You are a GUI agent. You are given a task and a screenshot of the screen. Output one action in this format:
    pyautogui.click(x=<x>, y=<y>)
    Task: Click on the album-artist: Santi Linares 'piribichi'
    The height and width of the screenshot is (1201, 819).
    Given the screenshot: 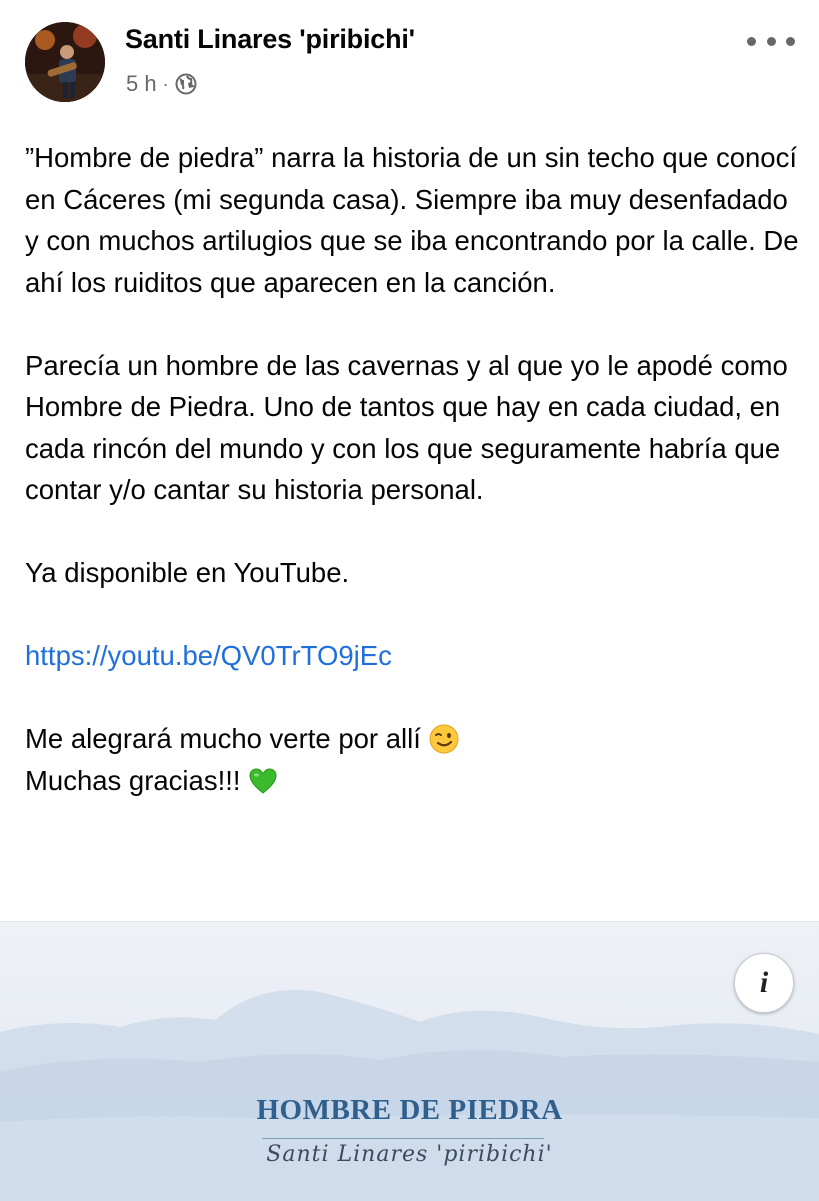 What is the action you would take?
    pyautogui.click(x=409, y=1154)
    